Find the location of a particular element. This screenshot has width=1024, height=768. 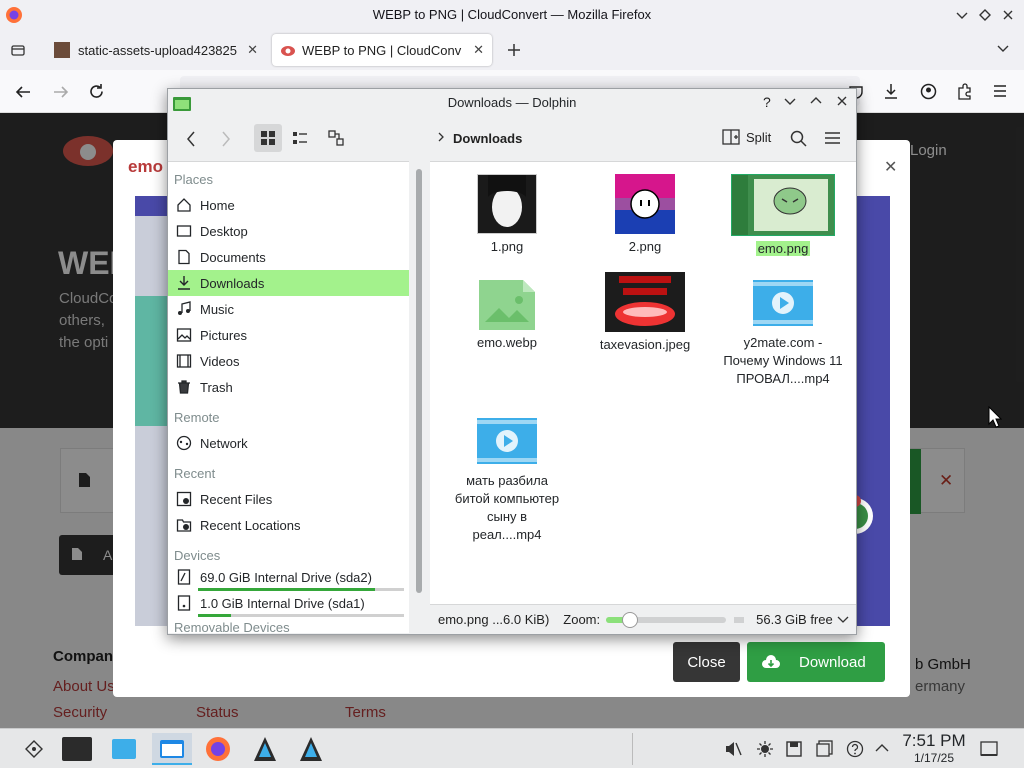

close-button: Close is located at coordinates (706, 662).